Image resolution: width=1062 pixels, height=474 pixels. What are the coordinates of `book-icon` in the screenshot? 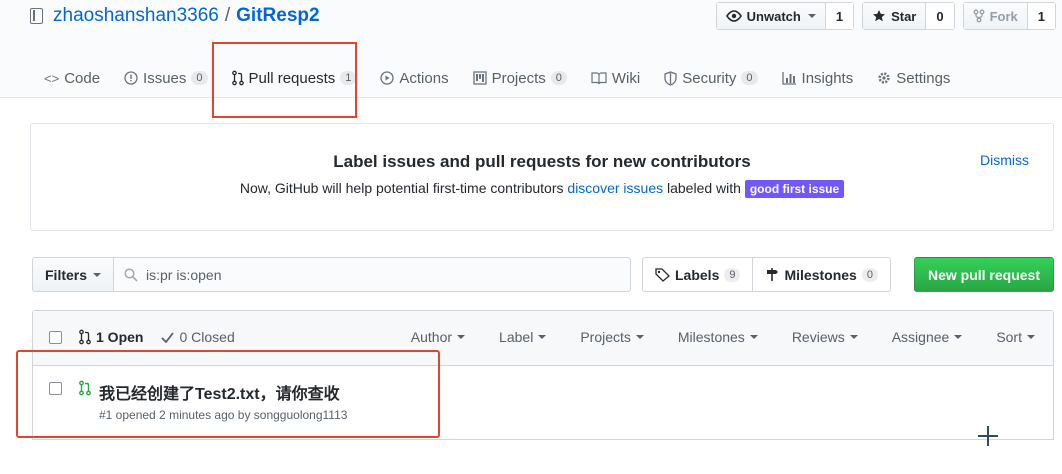 It's located at (599, 78).